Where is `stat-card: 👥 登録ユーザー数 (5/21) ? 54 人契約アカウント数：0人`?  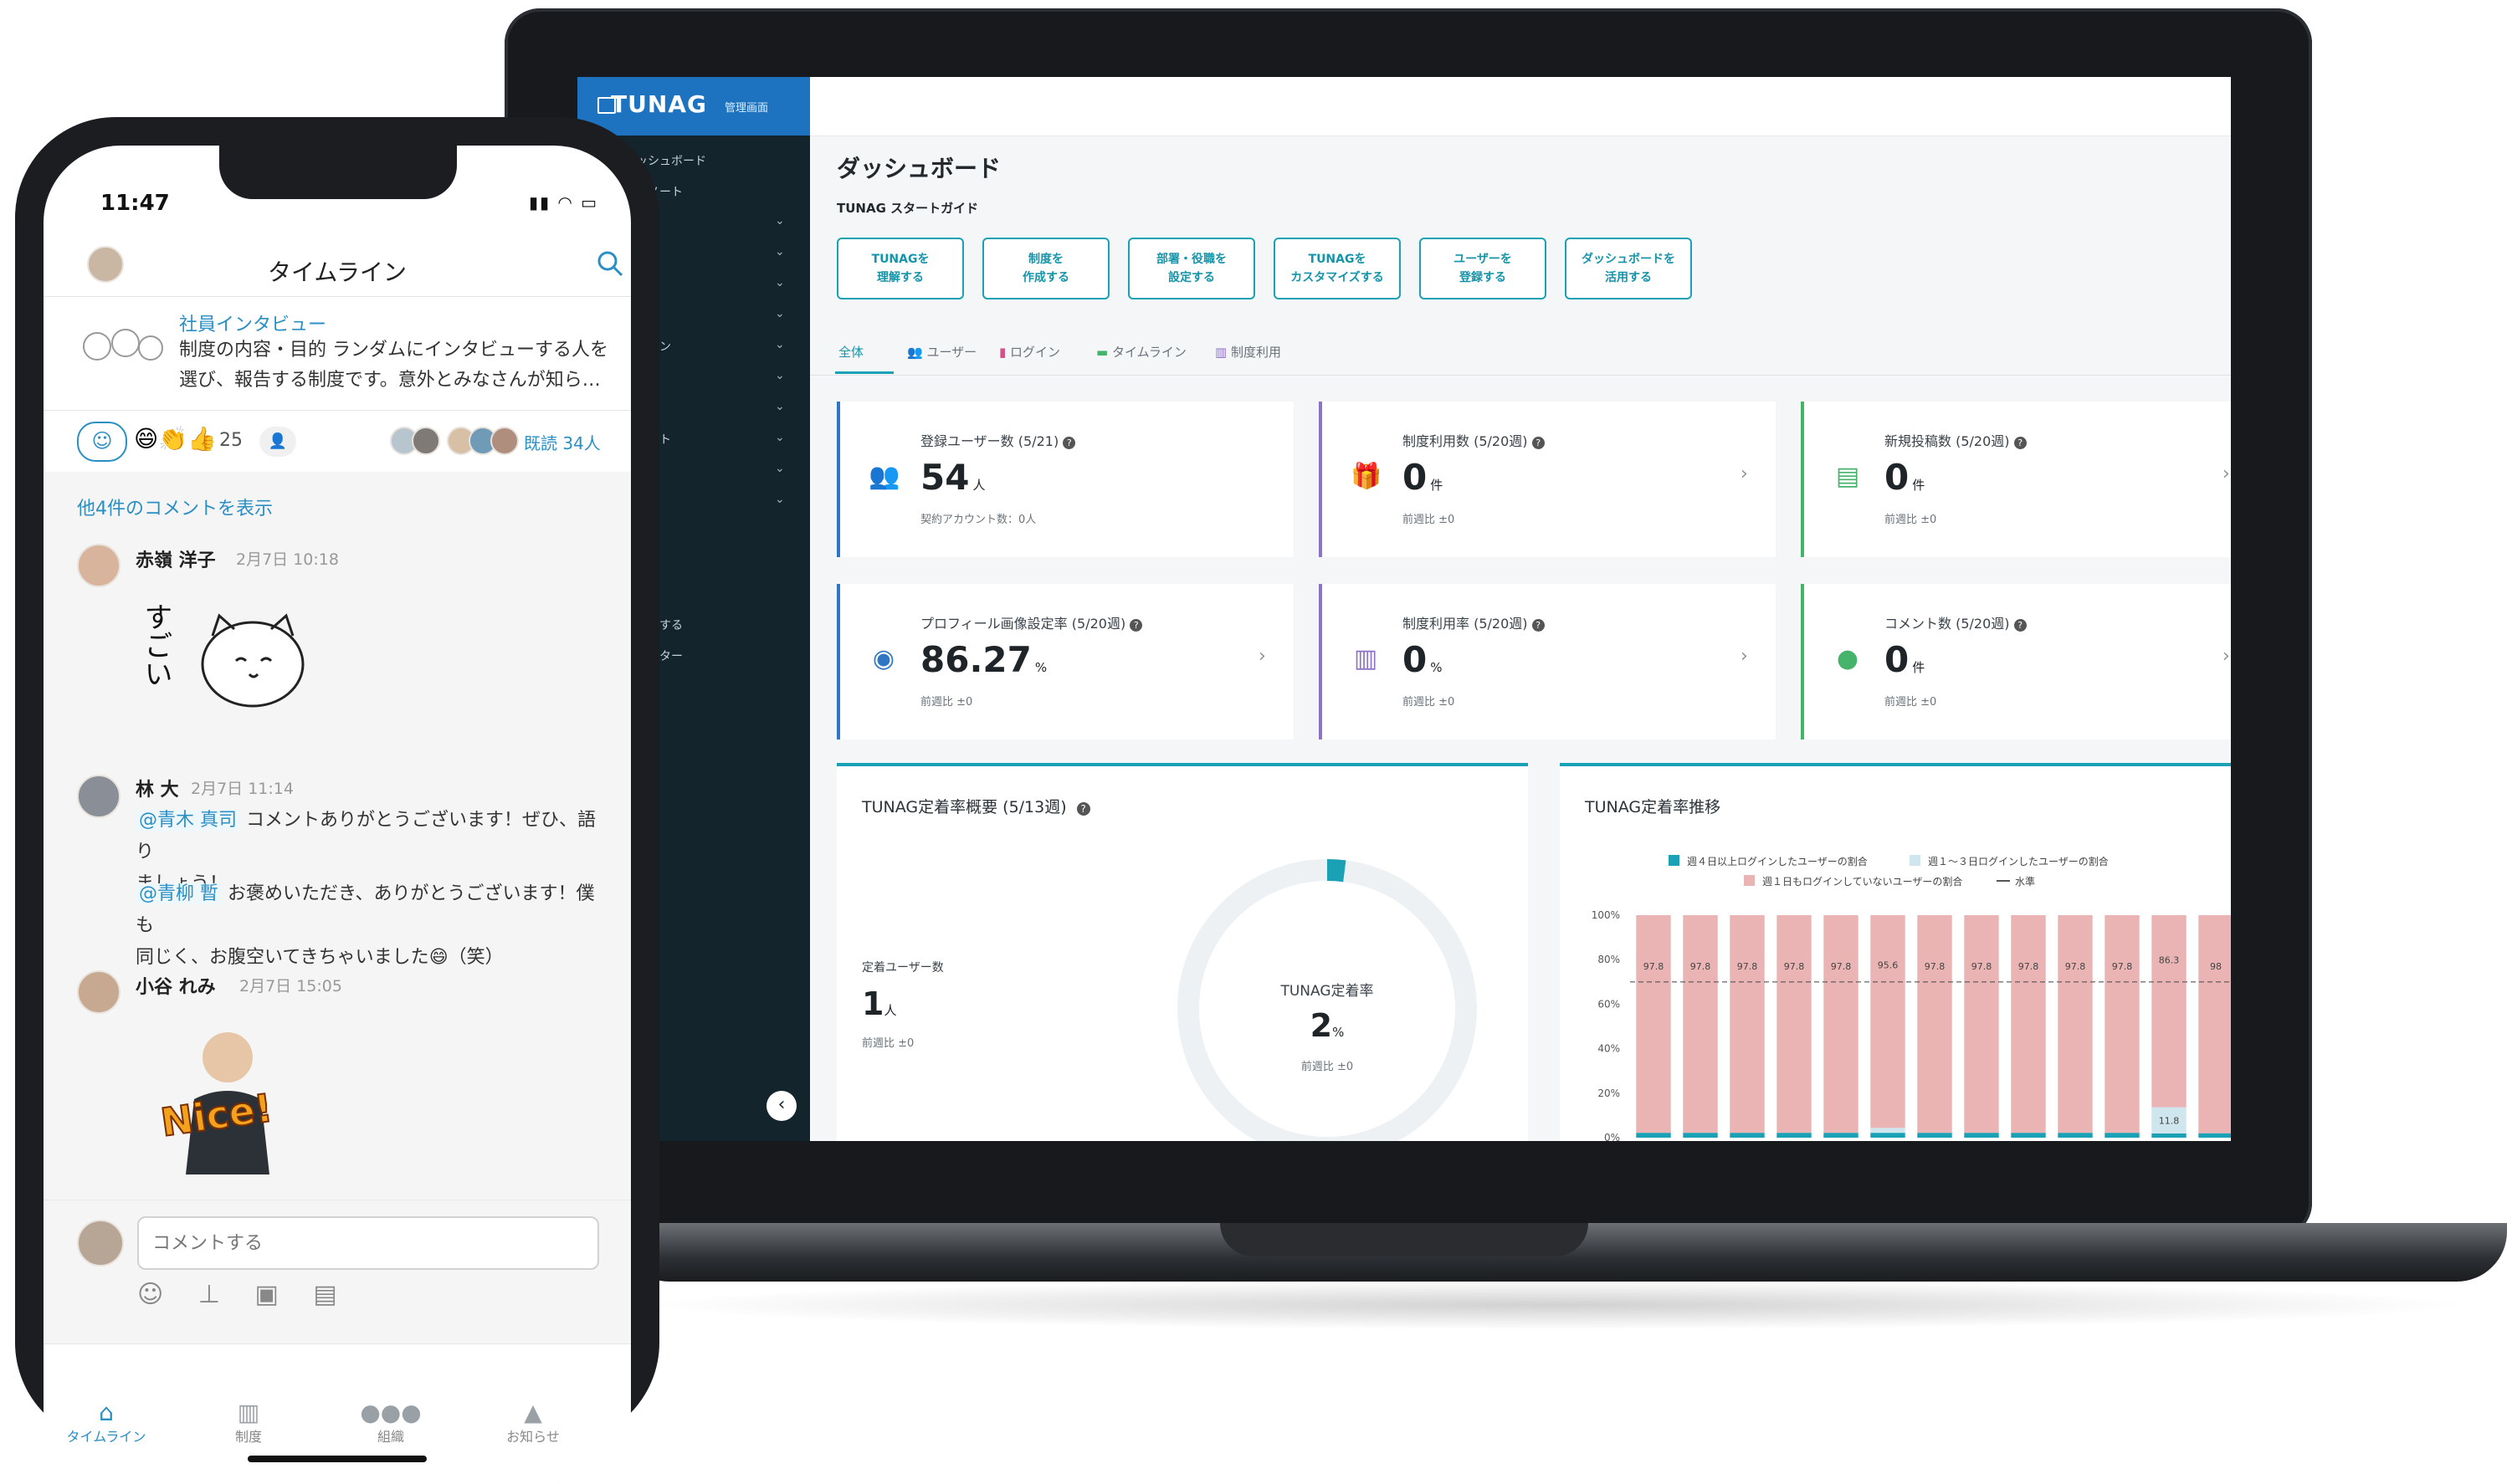
stat-card: 👥 登録ユーザー数 (5/21) ? 54 人契約アカウント数：0人 is located at coordinates (1065, 479).